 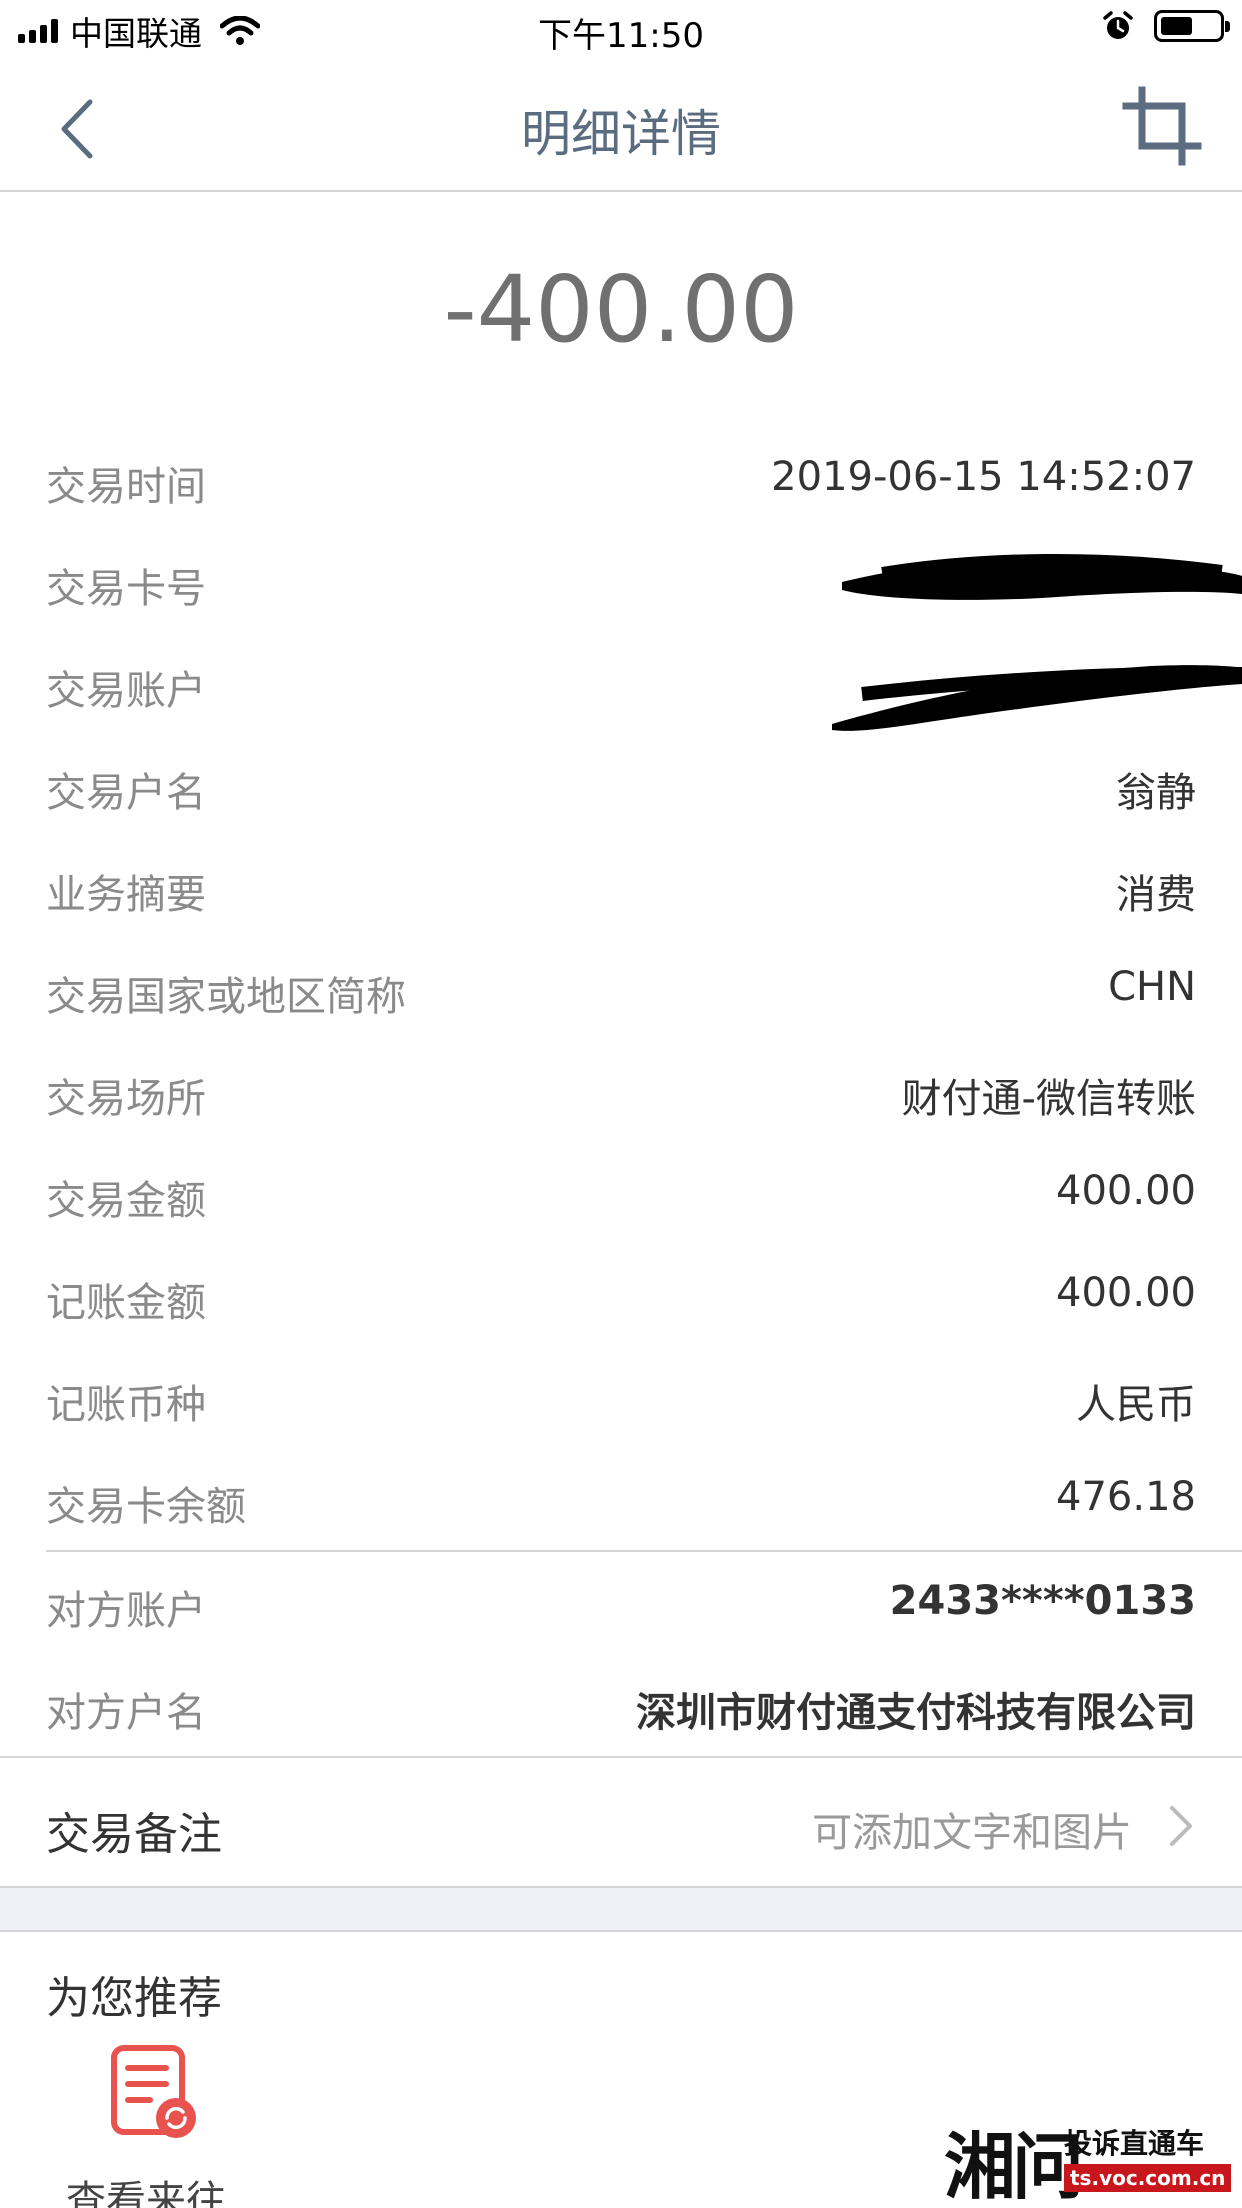 What do you see at coordinates (621, 1295) in the screenshot?
I see `detail-row-booked-amount: 记账金额 400.00` at bounding box center [621, 1295].